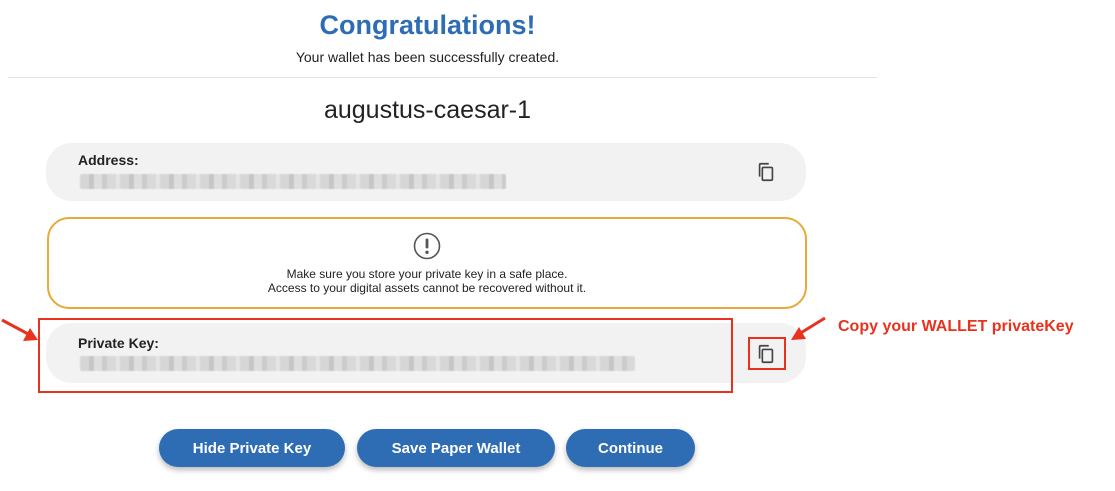 The image size is (1115, 491). I want to click on continue-button: Continue, so click(630, 448).